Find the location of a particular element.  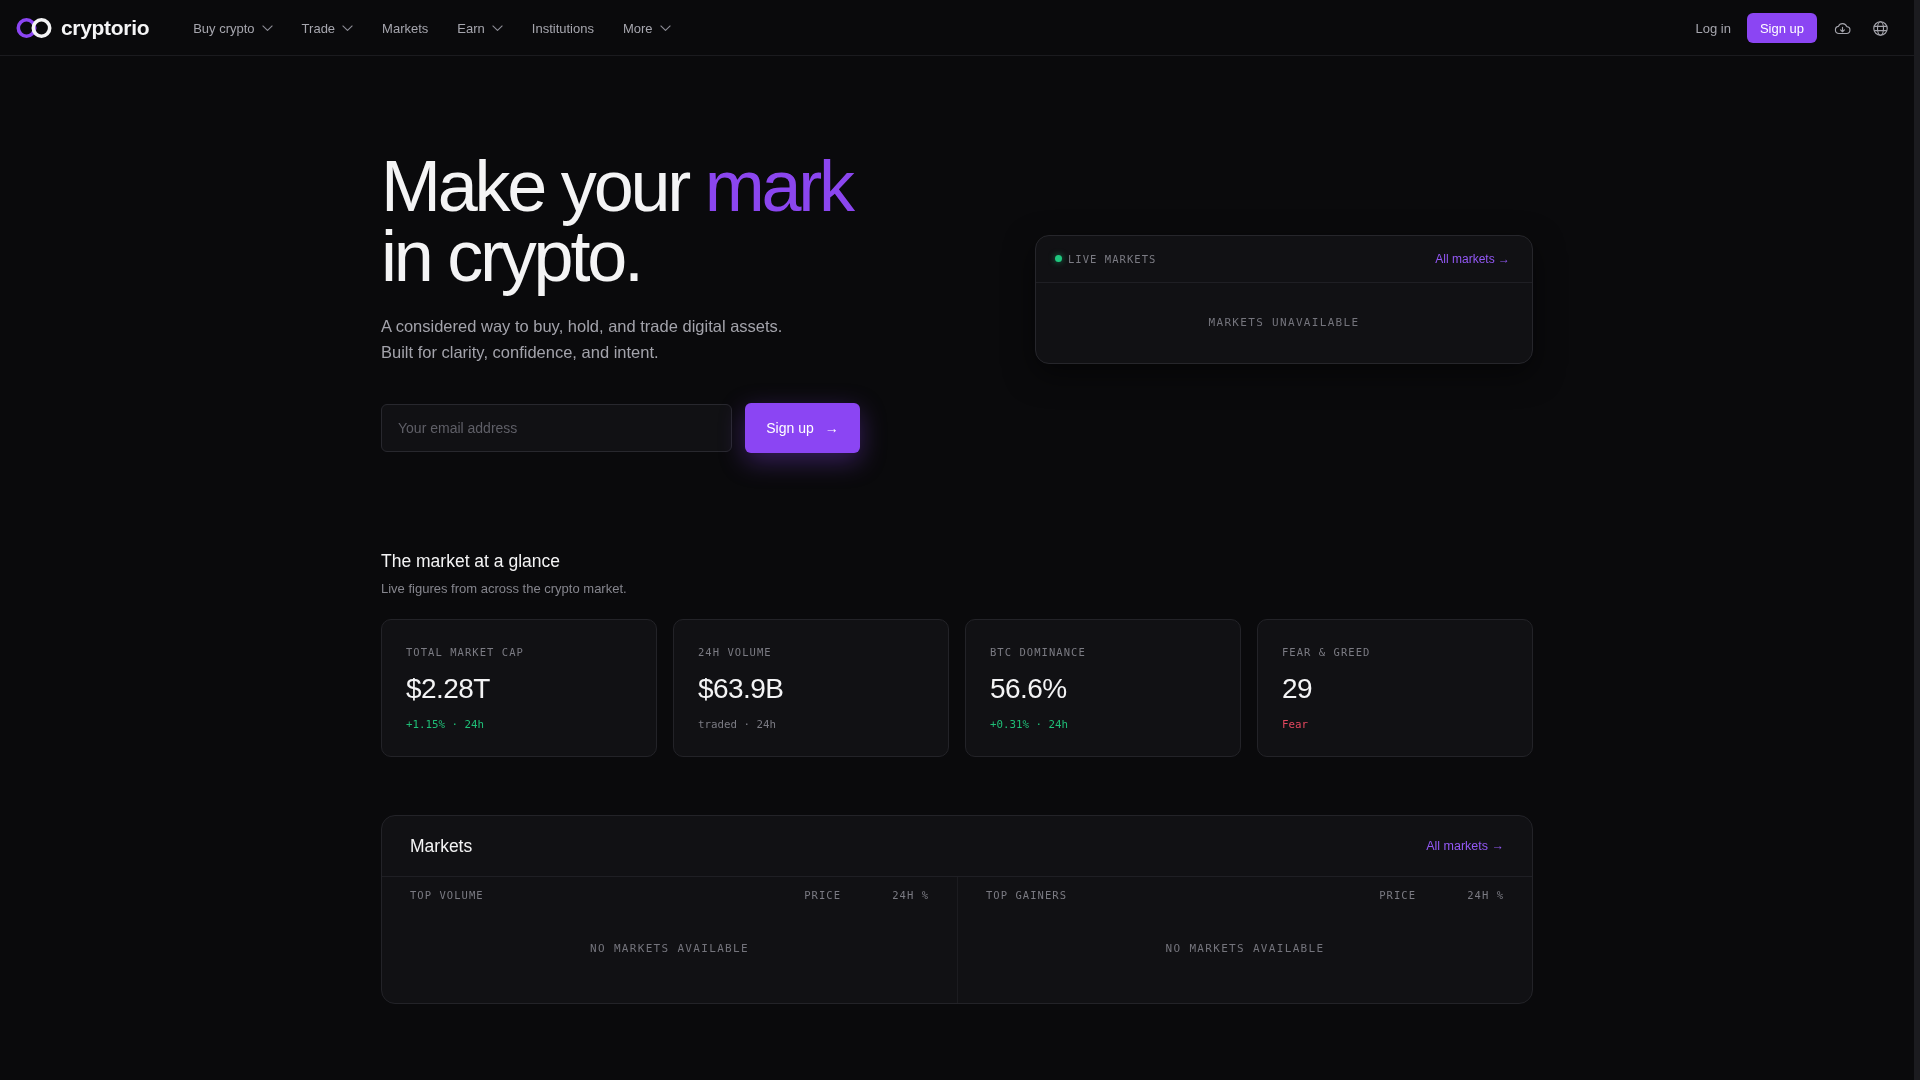

nav-menu-item: Markets is located at coordinates (405, 28).